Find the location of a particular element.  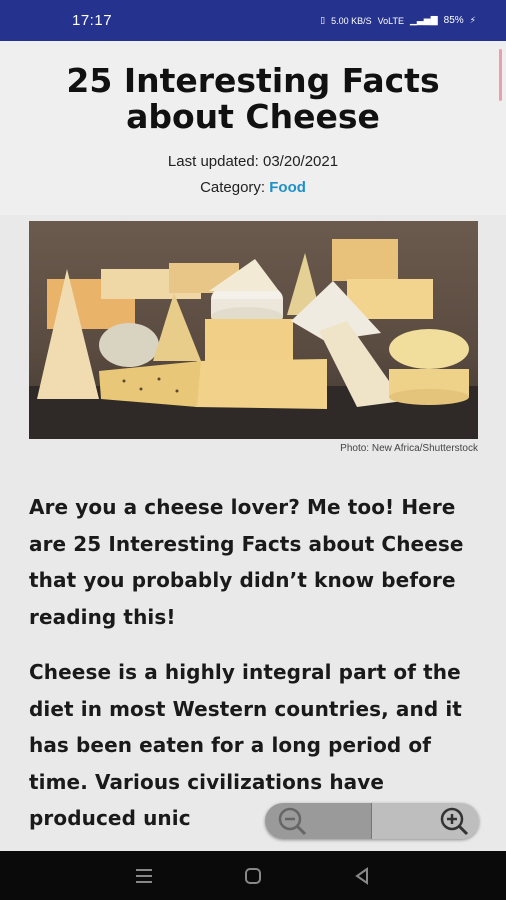

scrollbar is located at coordinates (500, 75).